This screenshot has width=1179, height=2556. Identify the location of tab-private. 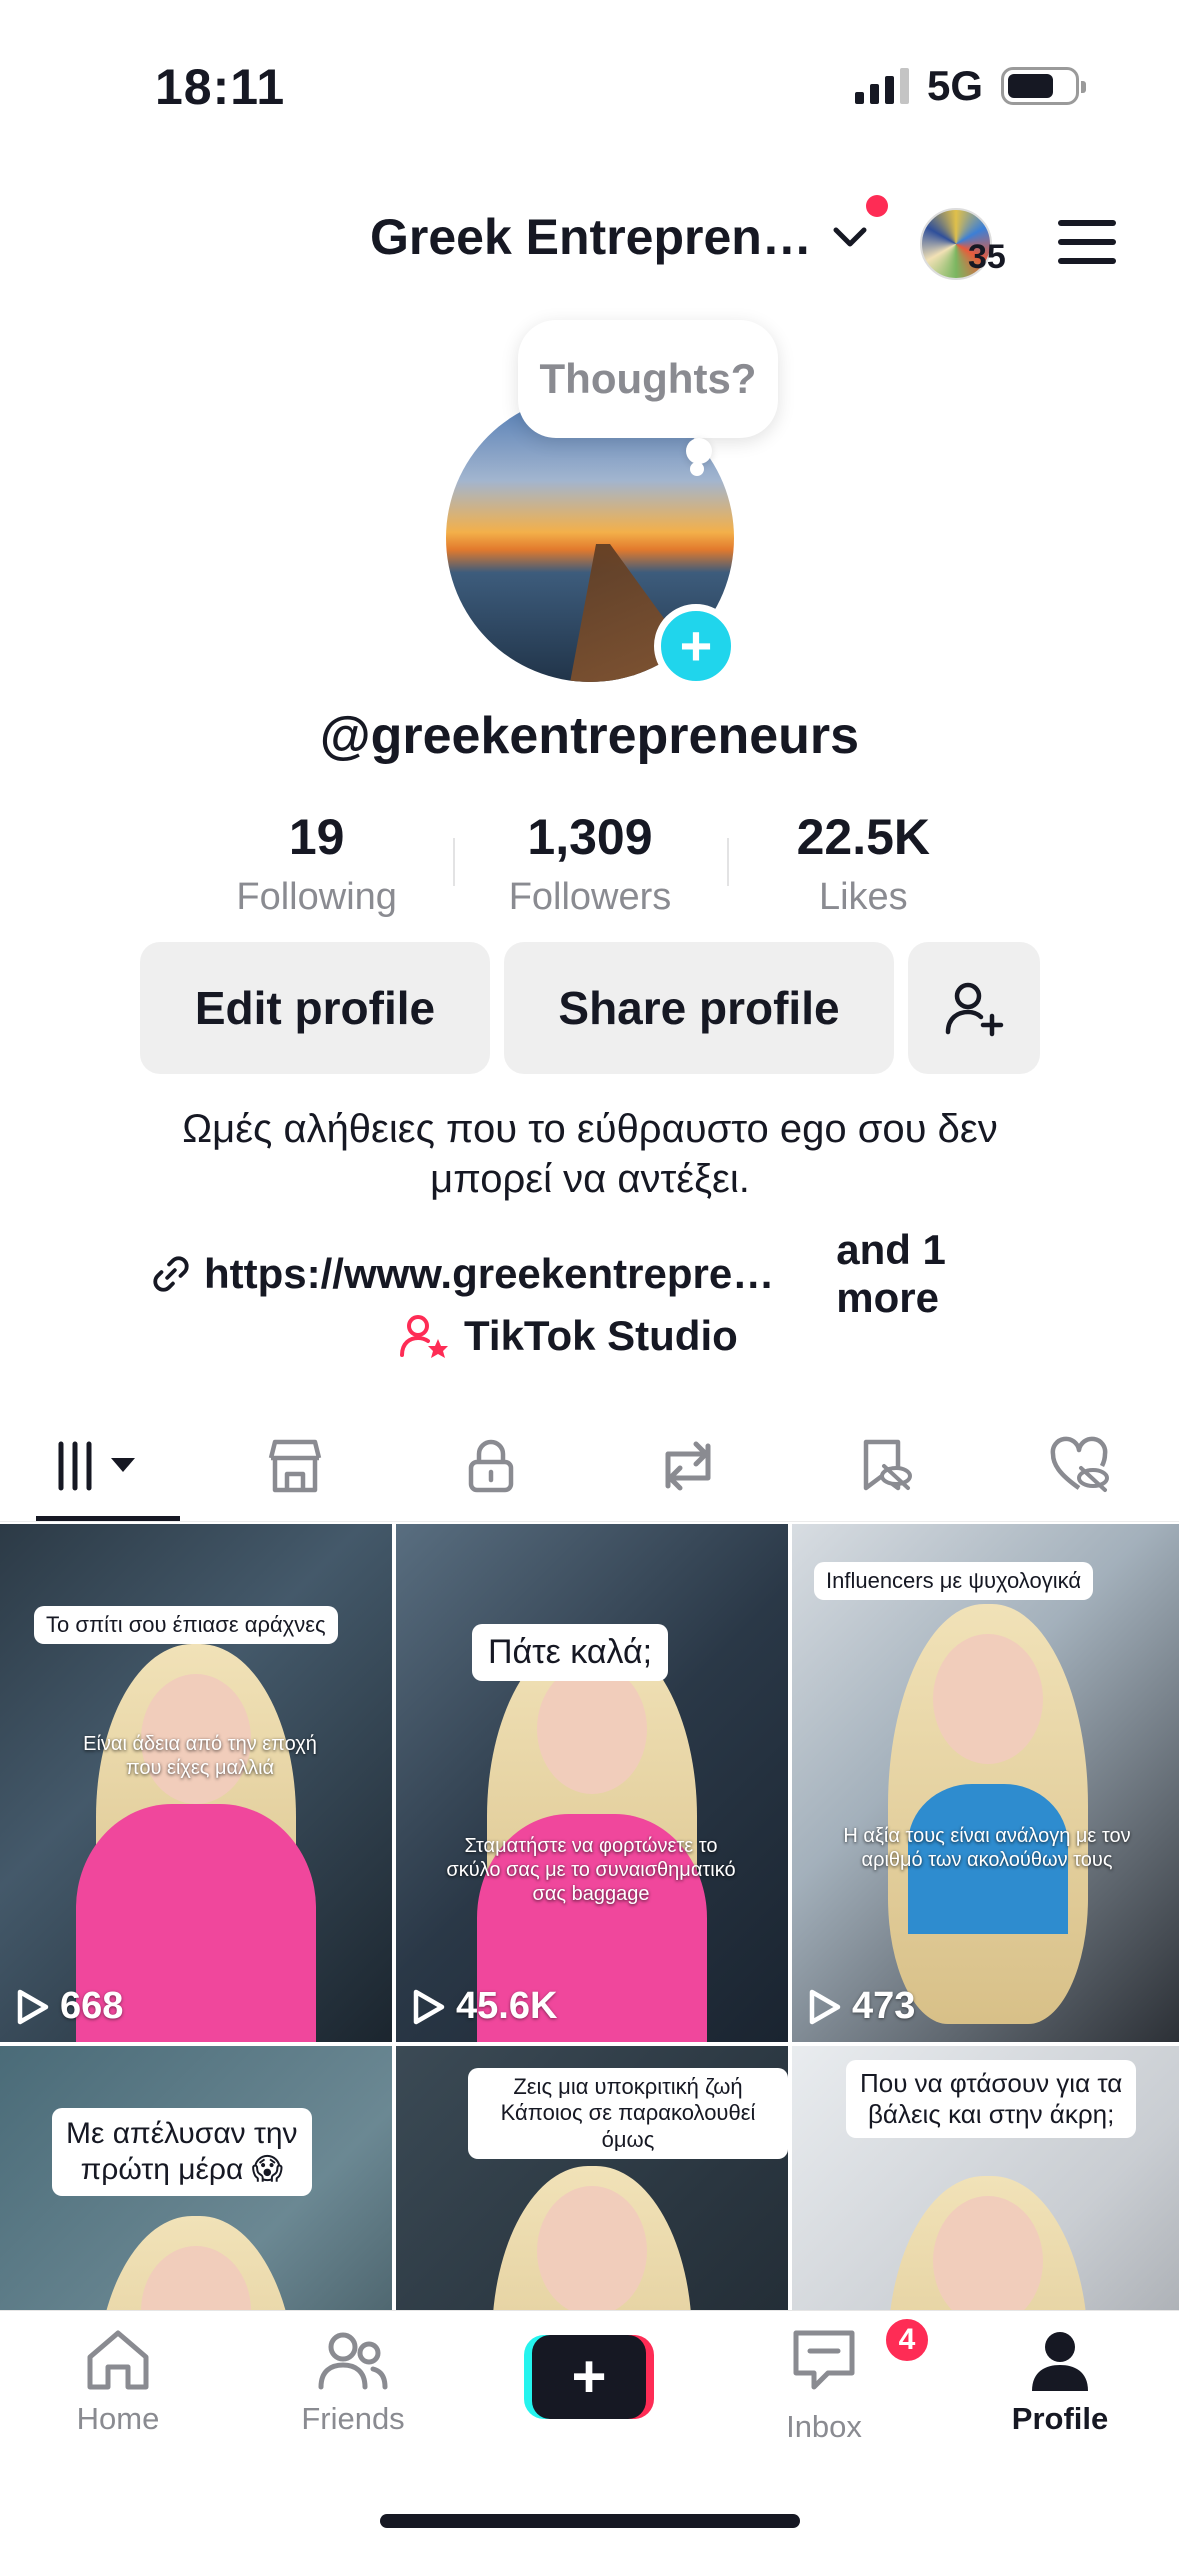
(491, 1465).